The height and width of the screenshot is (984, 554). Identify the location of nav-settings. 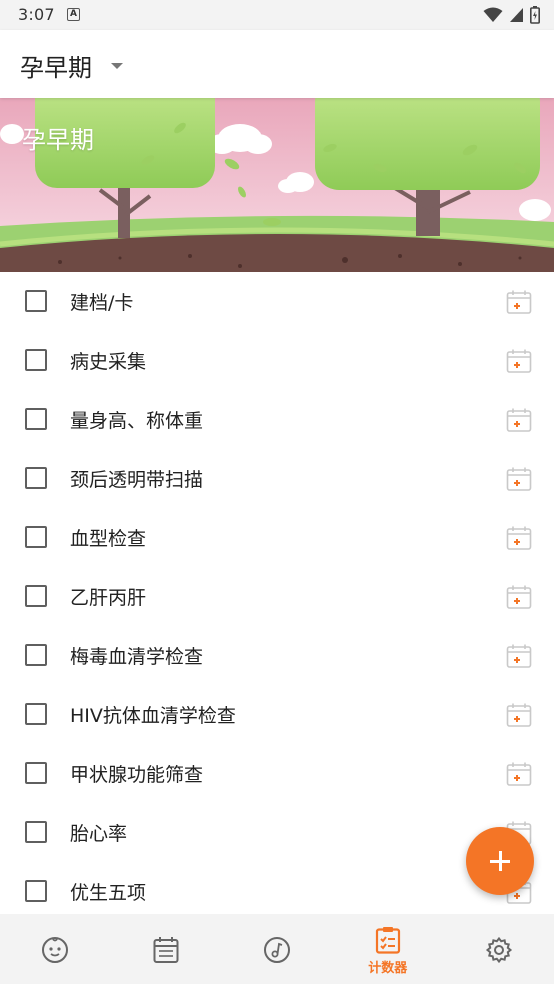
(498, 949).